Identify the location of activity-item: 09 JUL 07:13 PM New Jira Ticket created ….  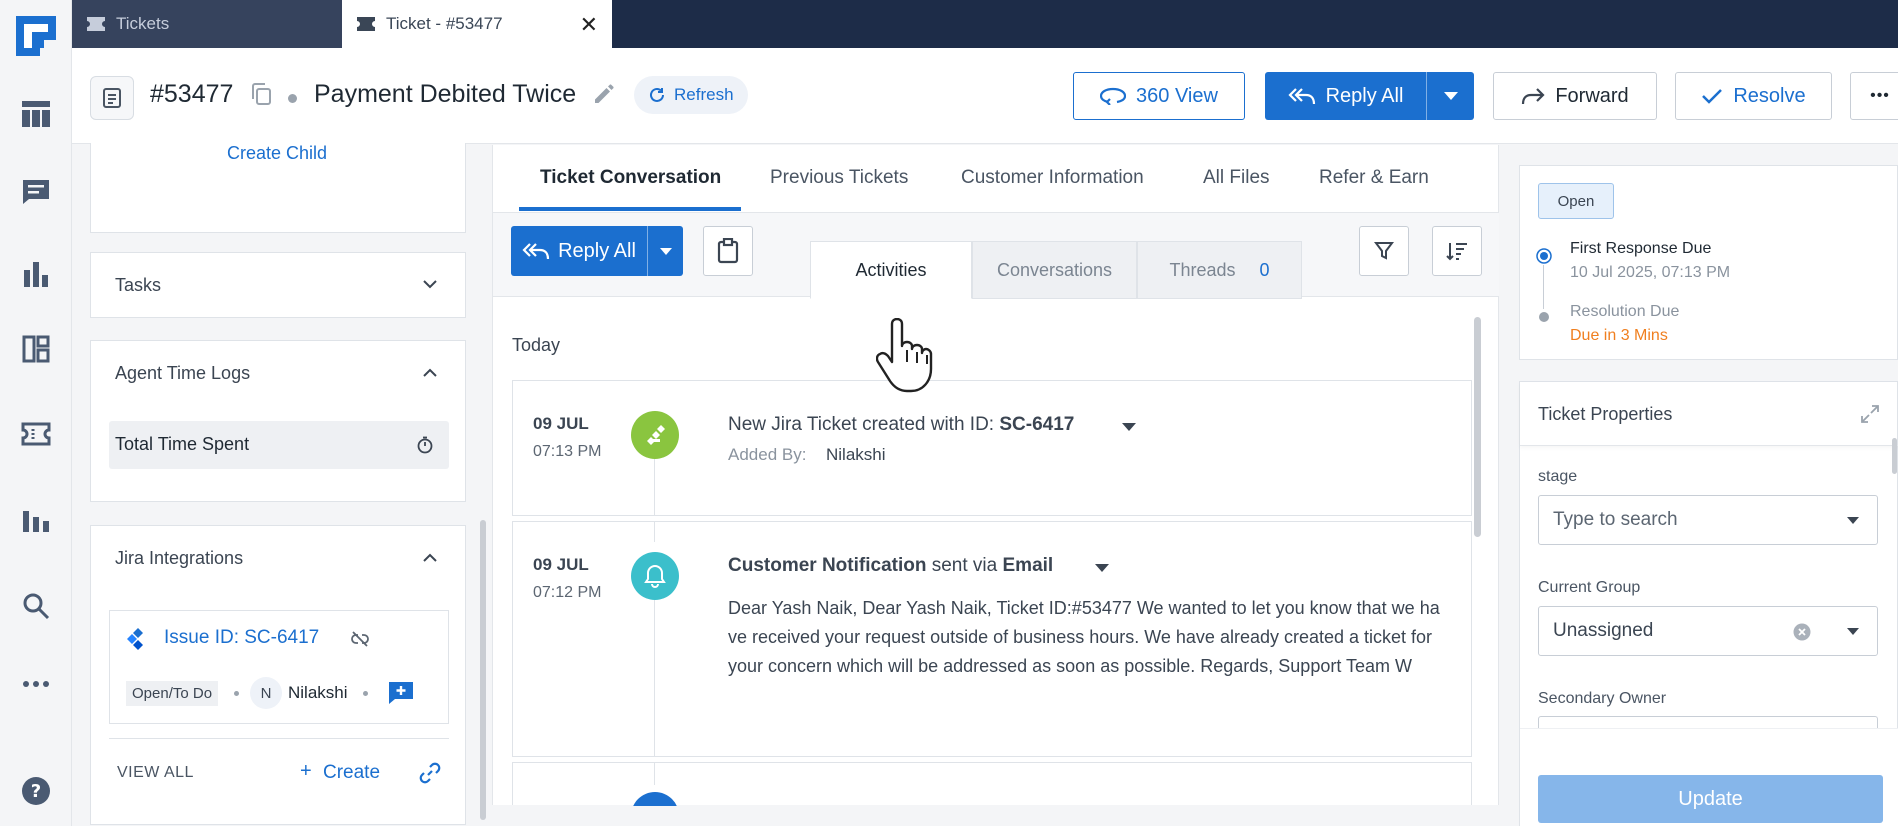
(992, 448).